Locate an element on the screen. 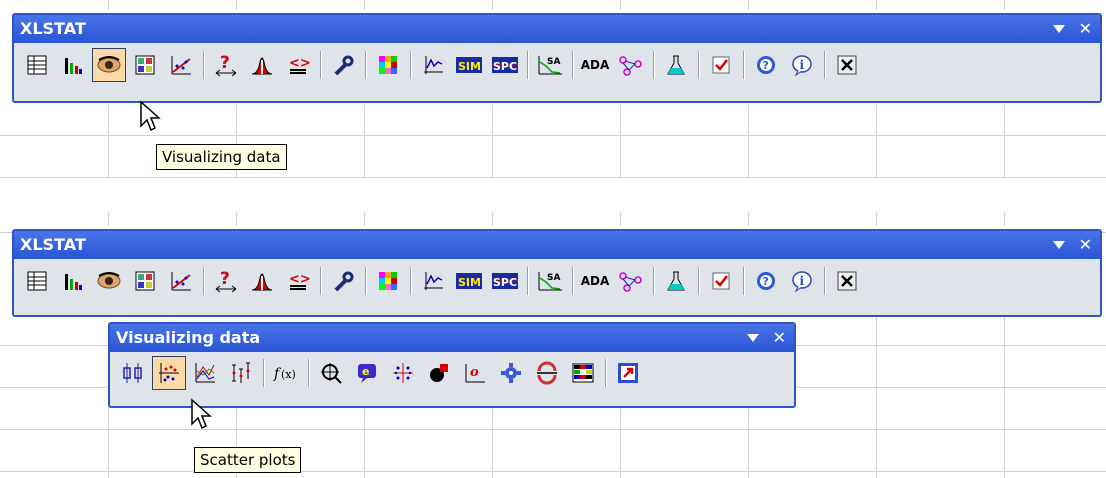 The width and height of the screenshot is (1106, 478). parallel-coordinates-button is located at coordinates (205, 373).